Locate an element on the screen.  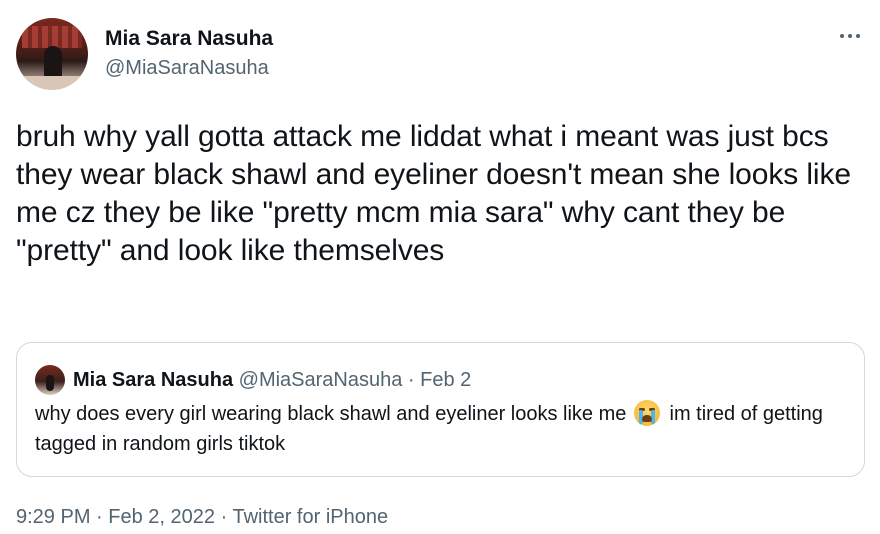
author-avatar is located at coordinates (52, 54).